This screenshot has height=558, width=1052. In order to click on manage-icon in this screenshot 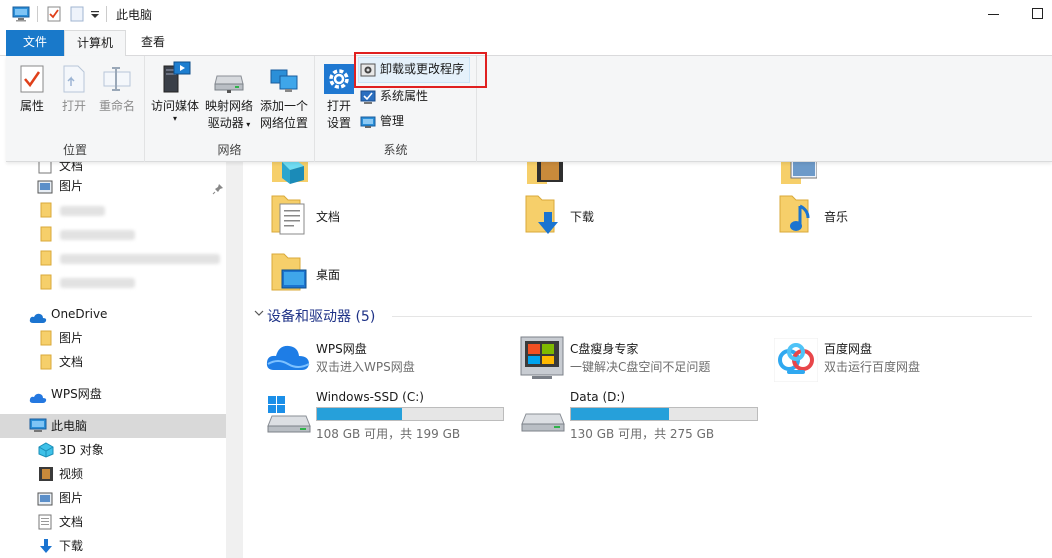, I will do `click(368, 122)`.